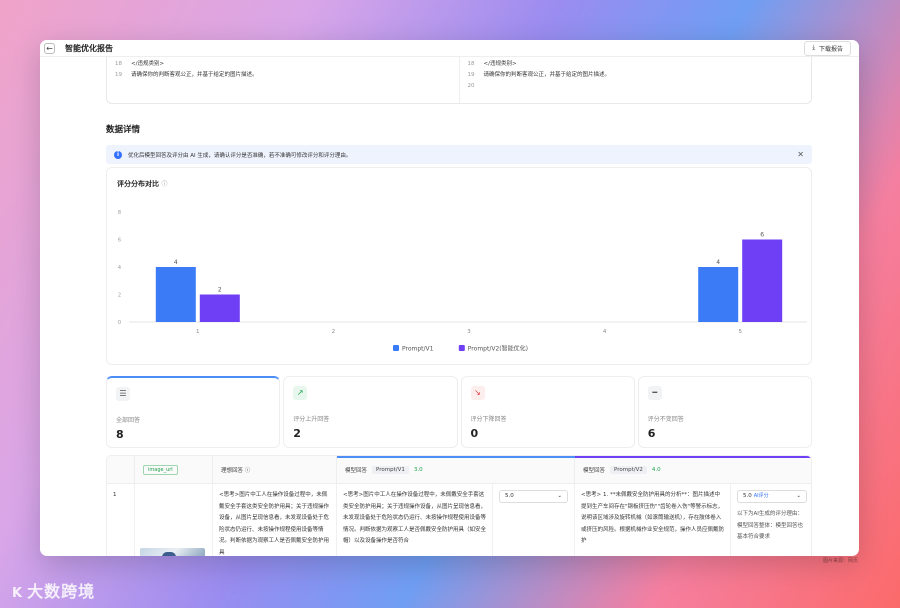 This screenshot has width=900, height=608. I want to click on model1-accent-bar, so click(456, 457).